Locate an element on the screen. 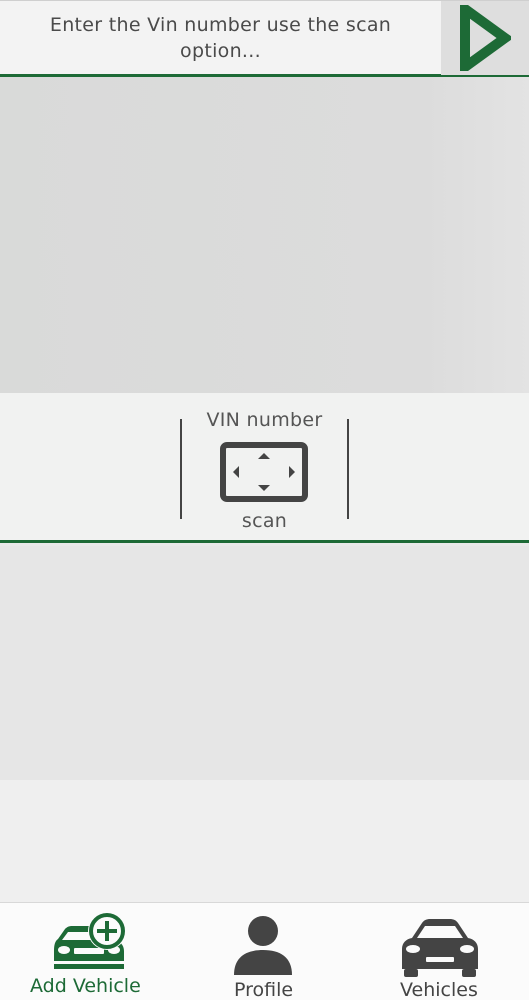 Image resolution: width=529 pixels, height=1000 pixels. nav-add-vehicle: Add Vehicle is located at coordinates (88, 951).